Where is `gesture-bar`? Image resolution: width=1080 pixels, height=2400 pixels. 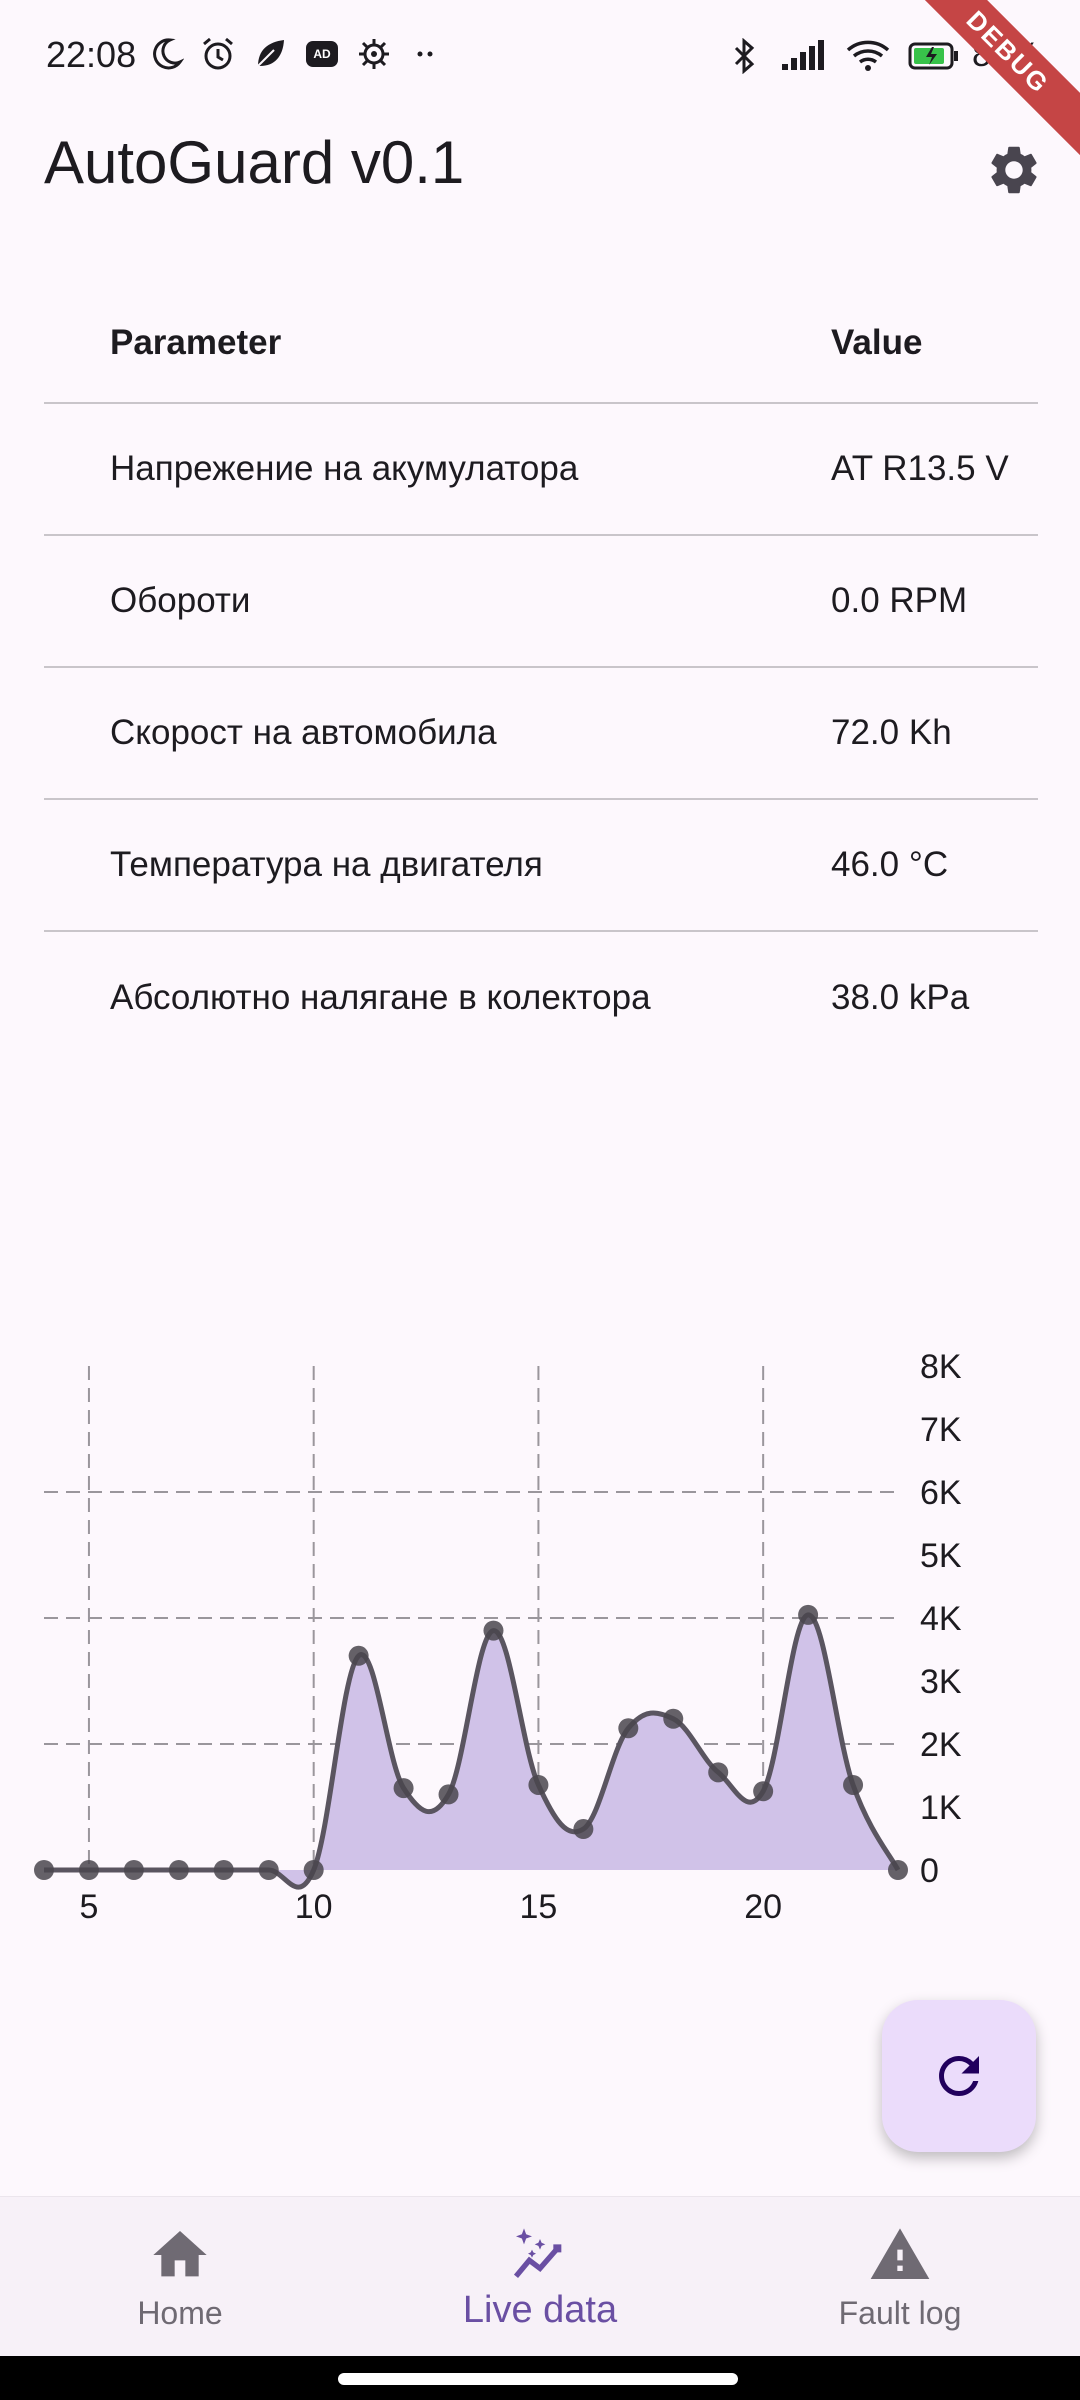 gesture-bar is located at coordinates (538, 2379).